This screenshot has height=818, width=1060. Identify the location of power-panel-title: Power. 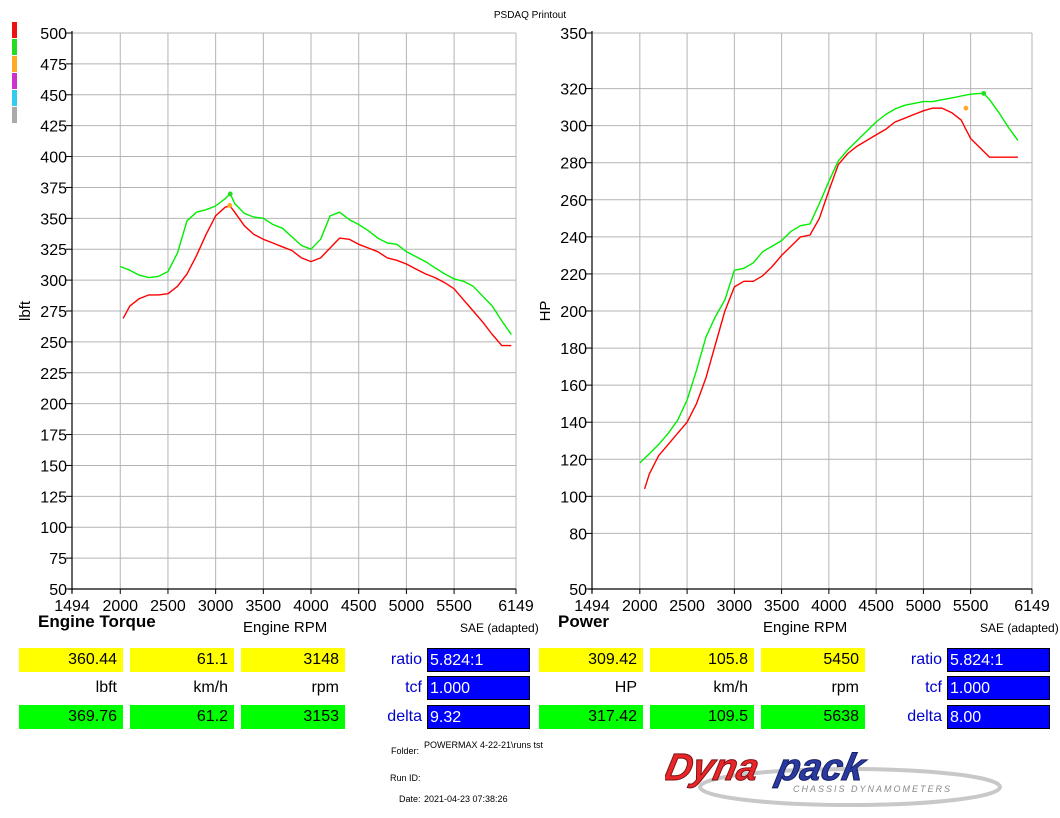
(584, 621).